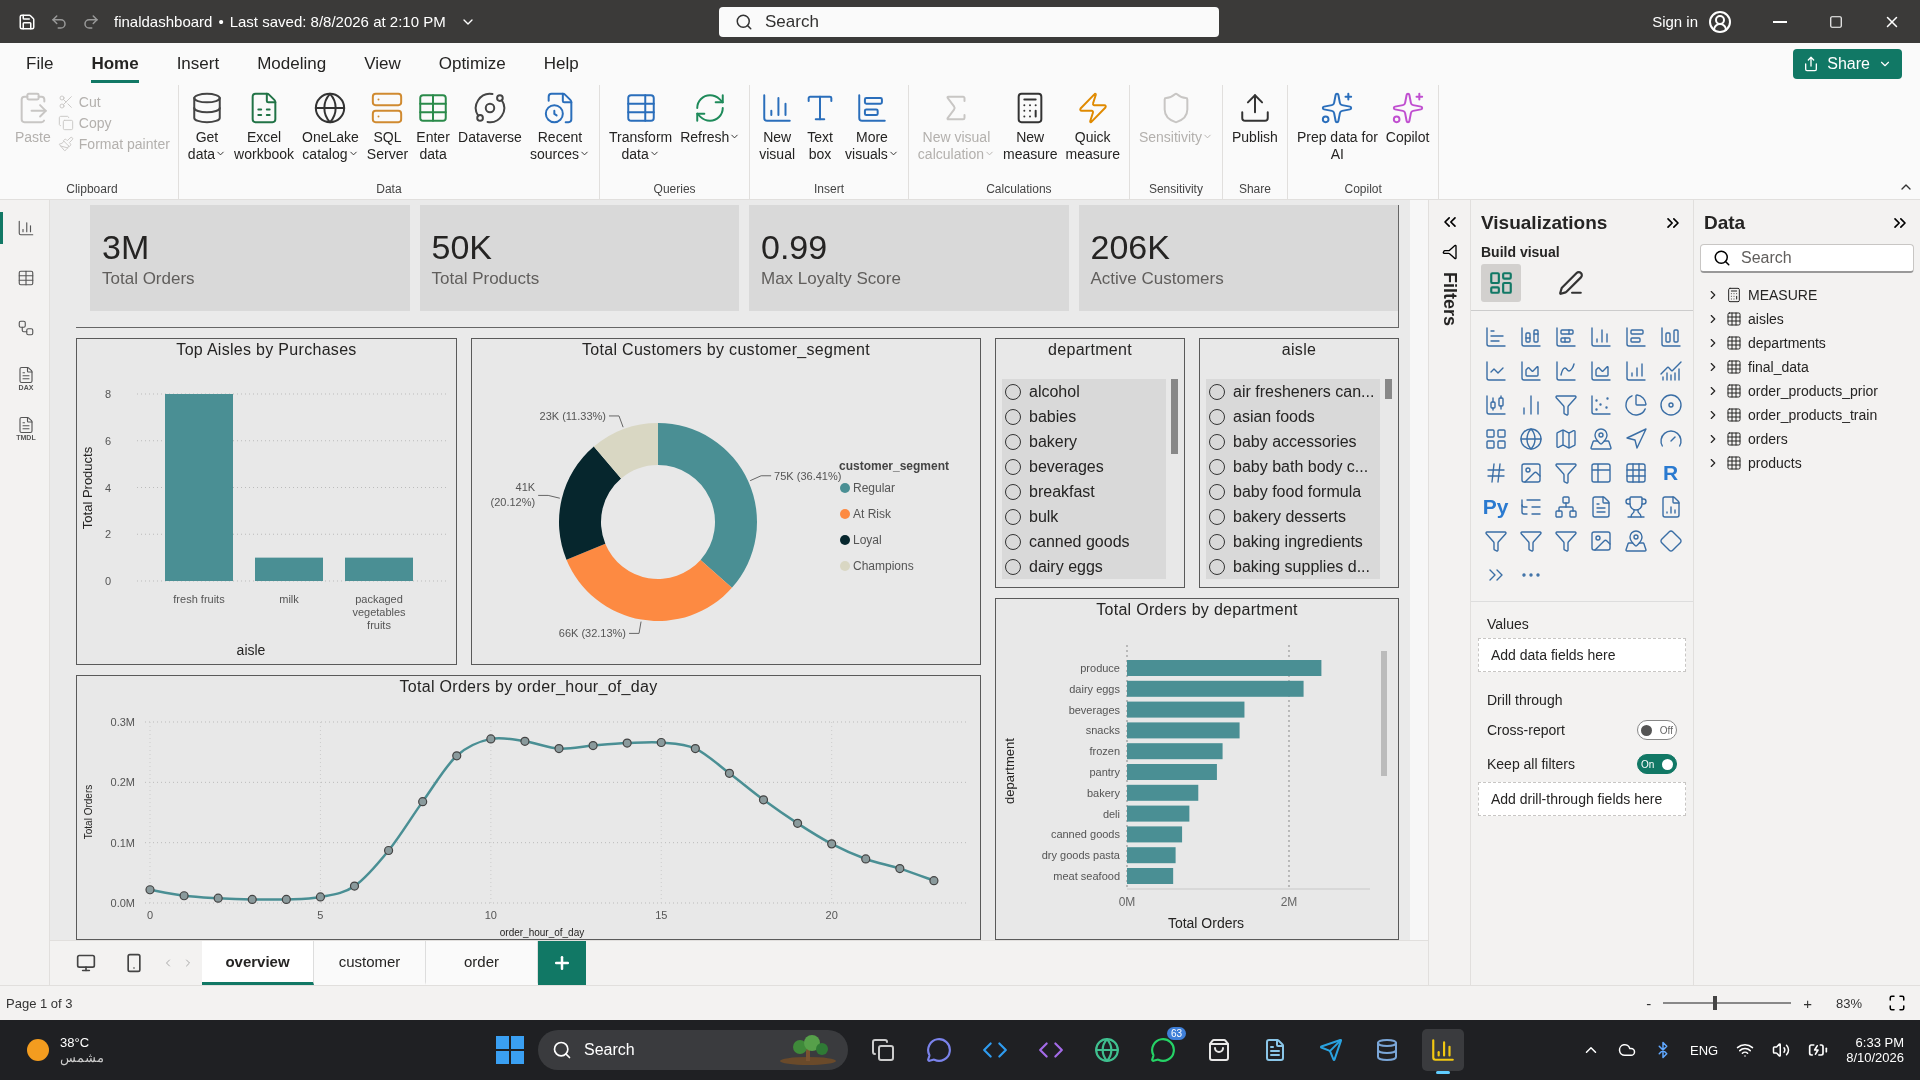 This screenshot has height=1080, width=1920. I want to click on ribbon-button: New visual, so click(777, 136).